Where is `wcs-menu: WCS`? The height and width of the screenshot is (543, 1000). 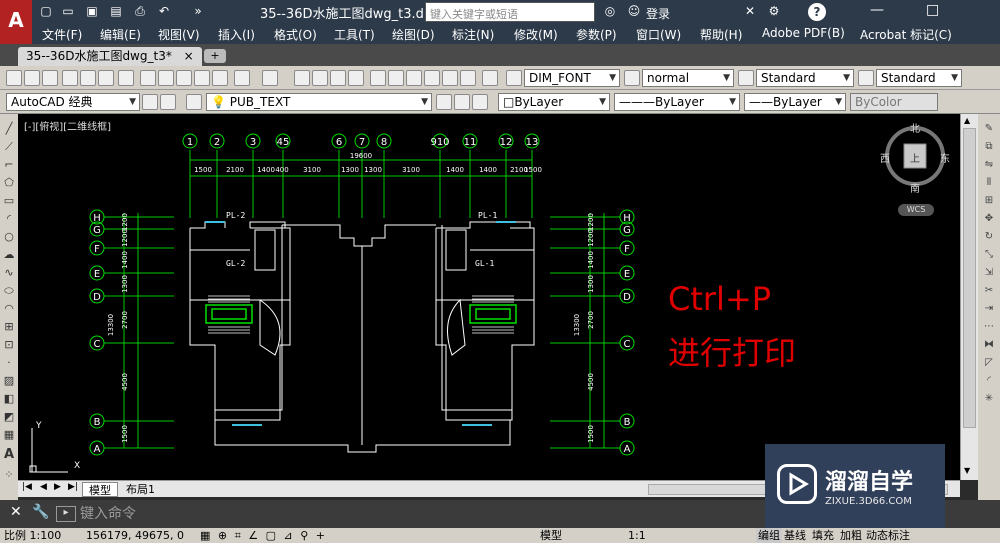
wcs-menu: WCS is located at coordinates (916, 210).